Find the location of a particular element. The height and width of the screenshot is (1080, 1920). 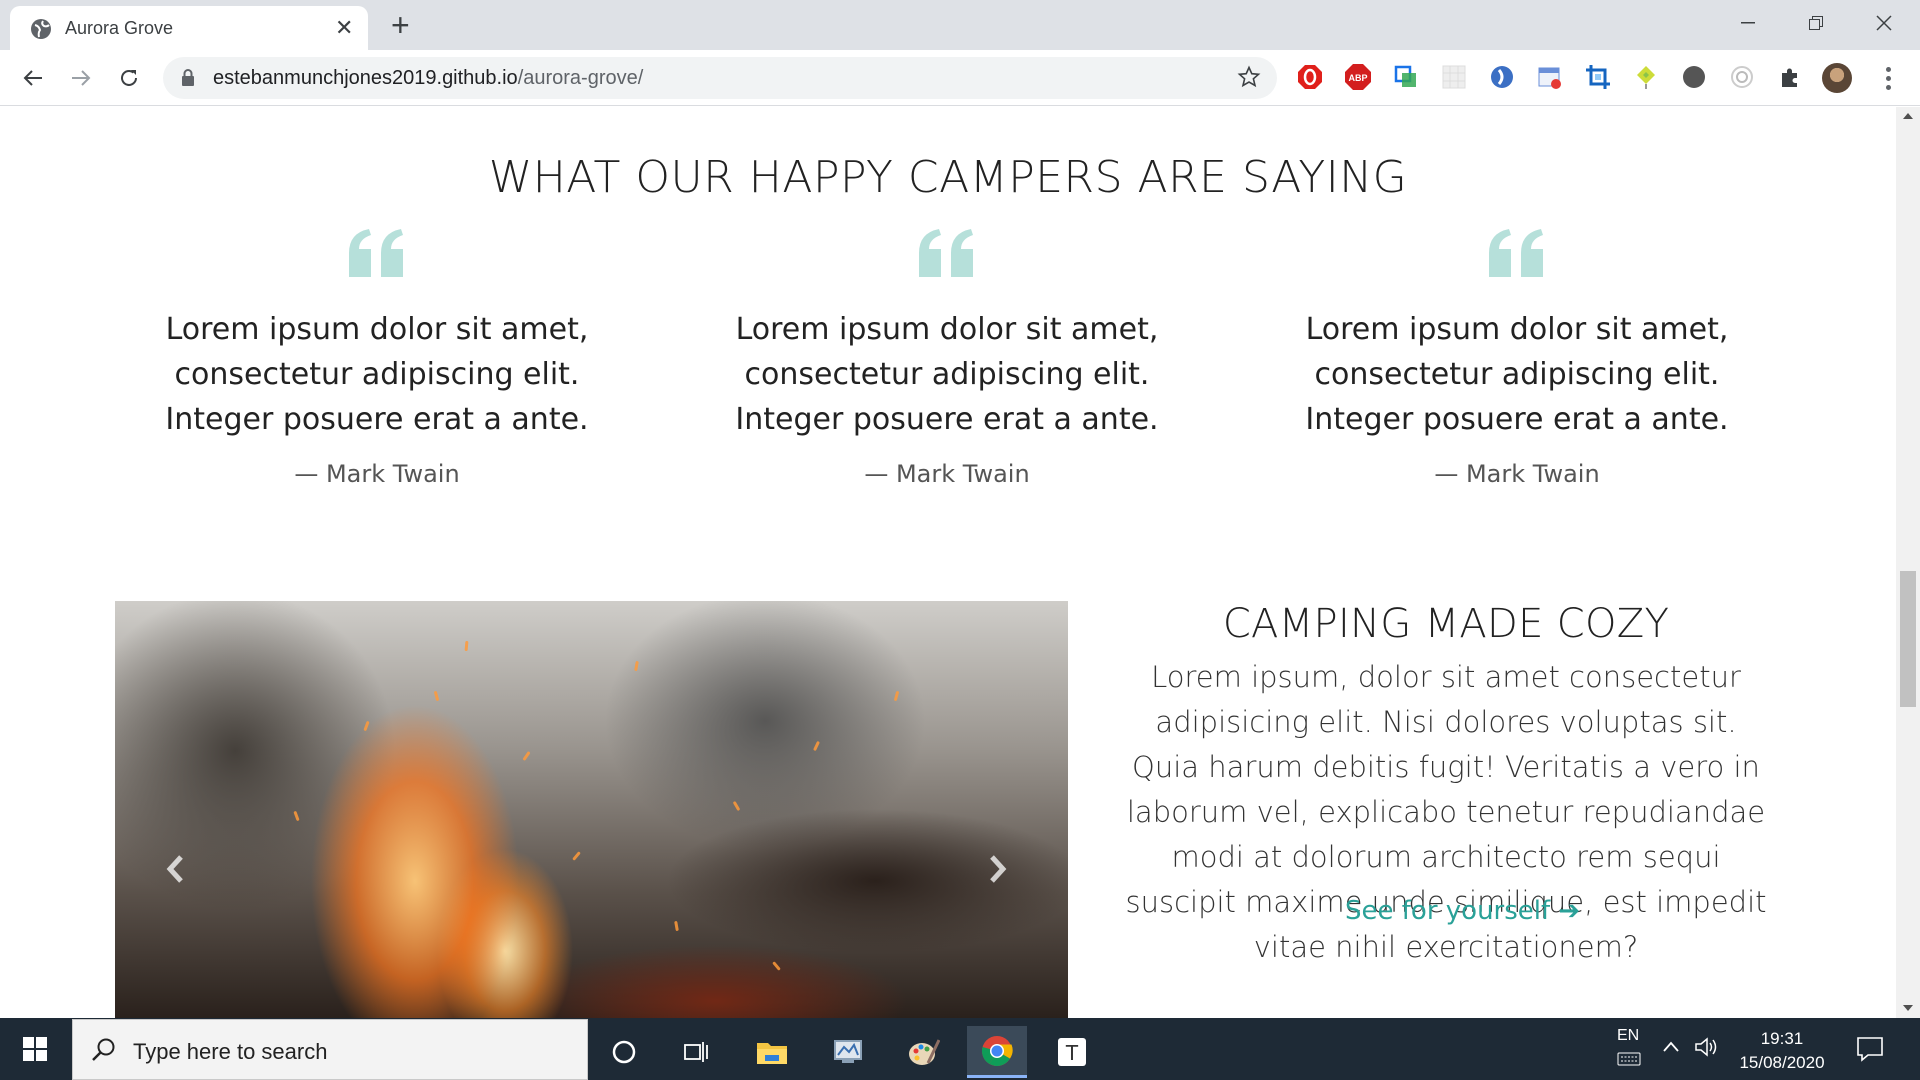

extensions-puzzle-icon is located at coordinates (1790, 77).